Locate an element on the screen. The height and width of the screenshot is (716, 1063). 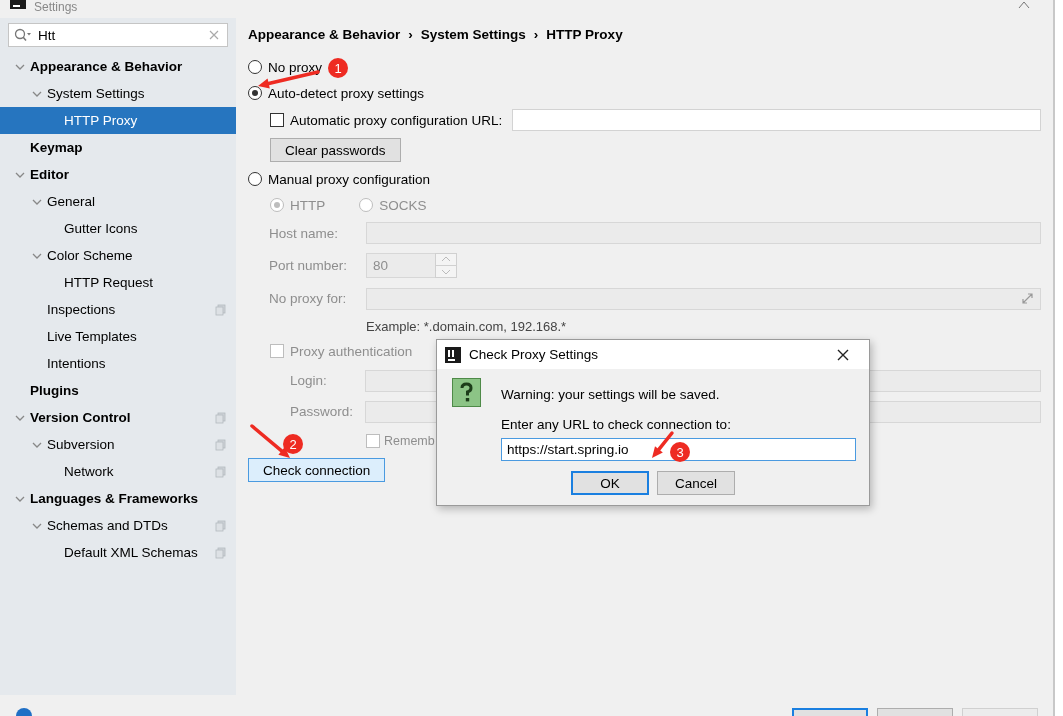
tree-item: Live Templates is located at coordinates (118, 336).